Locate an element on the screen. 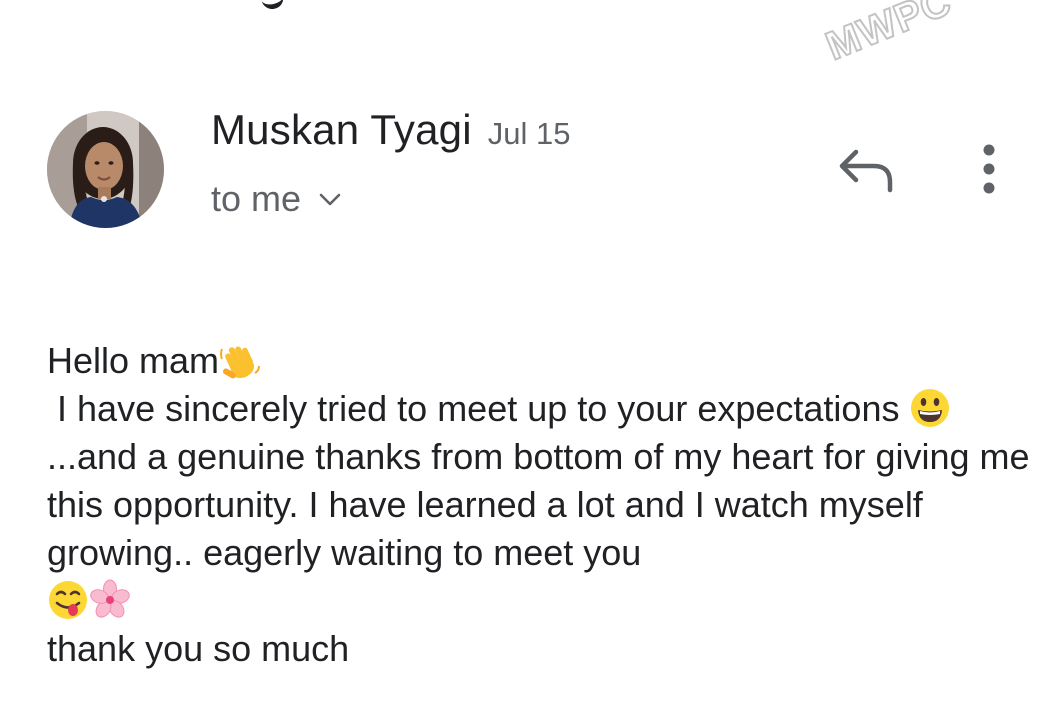  body-closing-line: thank you so much is located at coordinates (542, 649).